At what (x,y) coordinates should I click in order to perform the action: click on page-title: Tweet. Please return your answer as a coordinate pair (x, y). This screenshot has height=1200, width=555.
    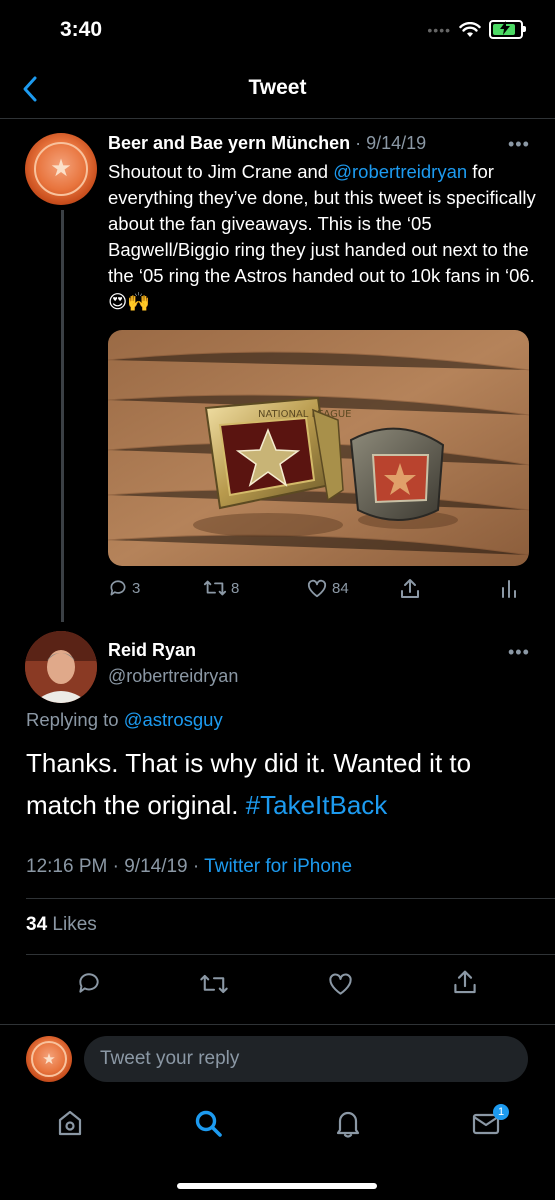
    Looking at the image, I should click on (277, 87).